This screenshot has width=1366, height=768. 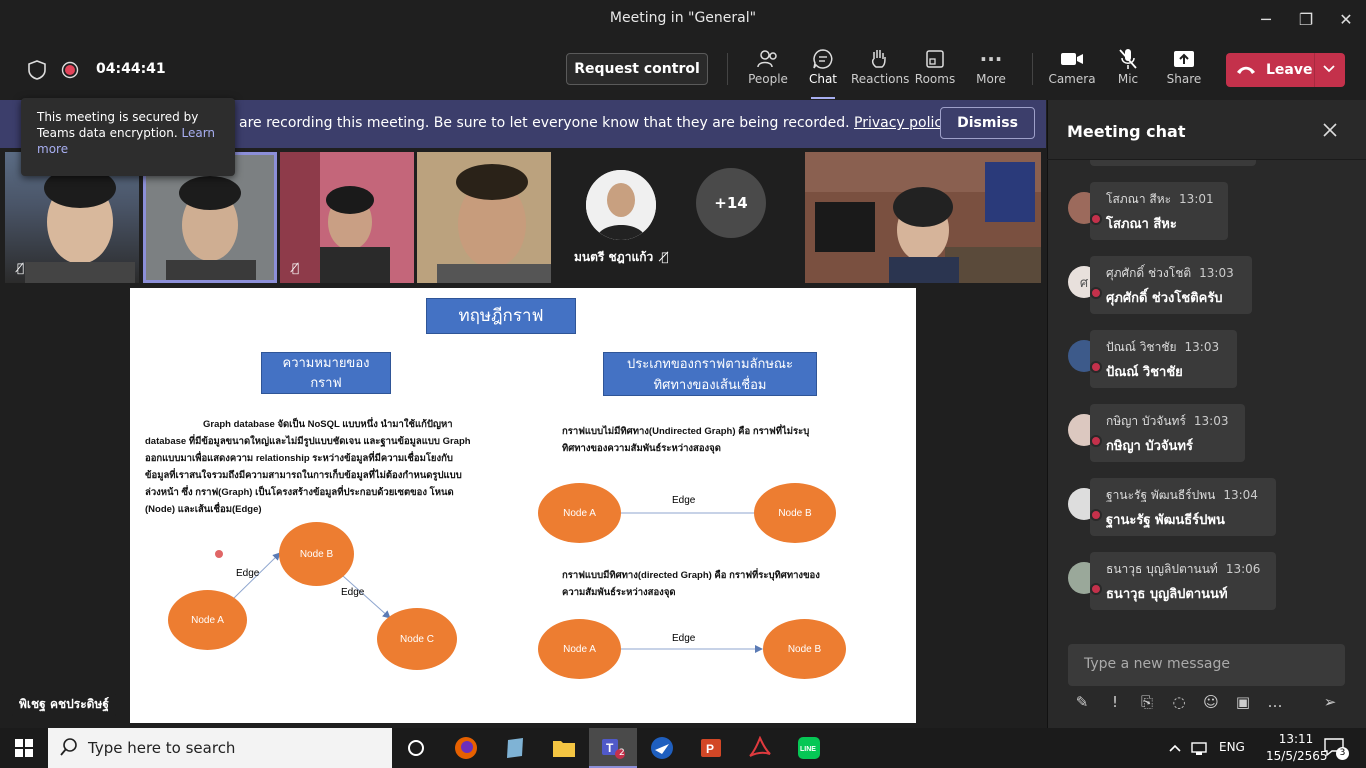 What do you see at coordinates (1072, 66) in the screenshot?
I see `camera-button: Camera` at bounding box center [1072, 66].